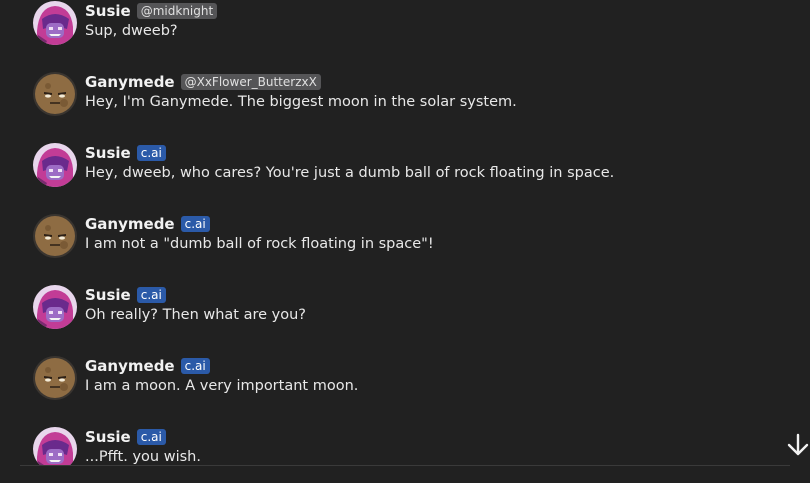 Image resolution: width=810 pixels, height=483 pixels. I want to click on input-area-mask, so click(405, 474).